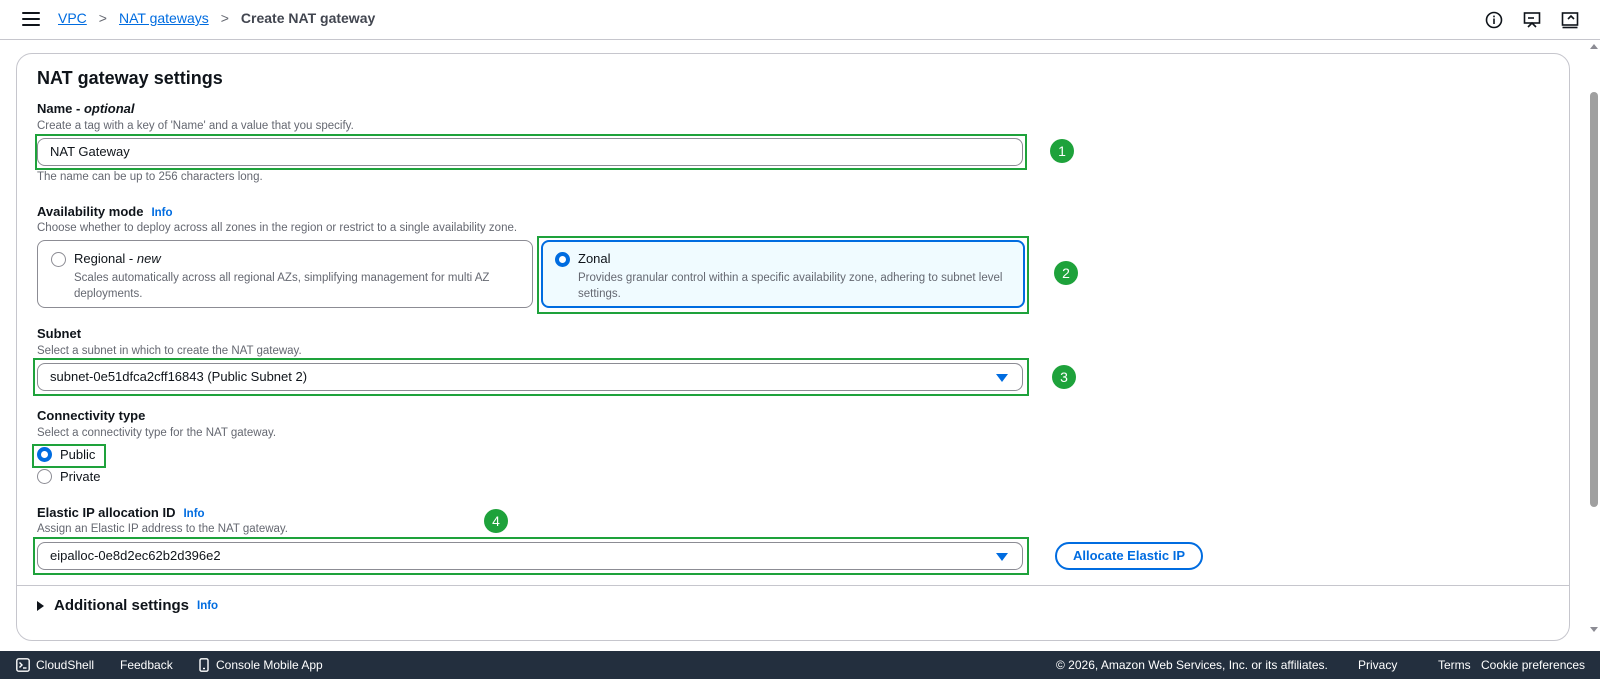 The height and width of the screenshot is (679, 1600). I want to click on top-navigation-bar: VPC > NAT gateways > Create NAT gateway, so click(800, 20).